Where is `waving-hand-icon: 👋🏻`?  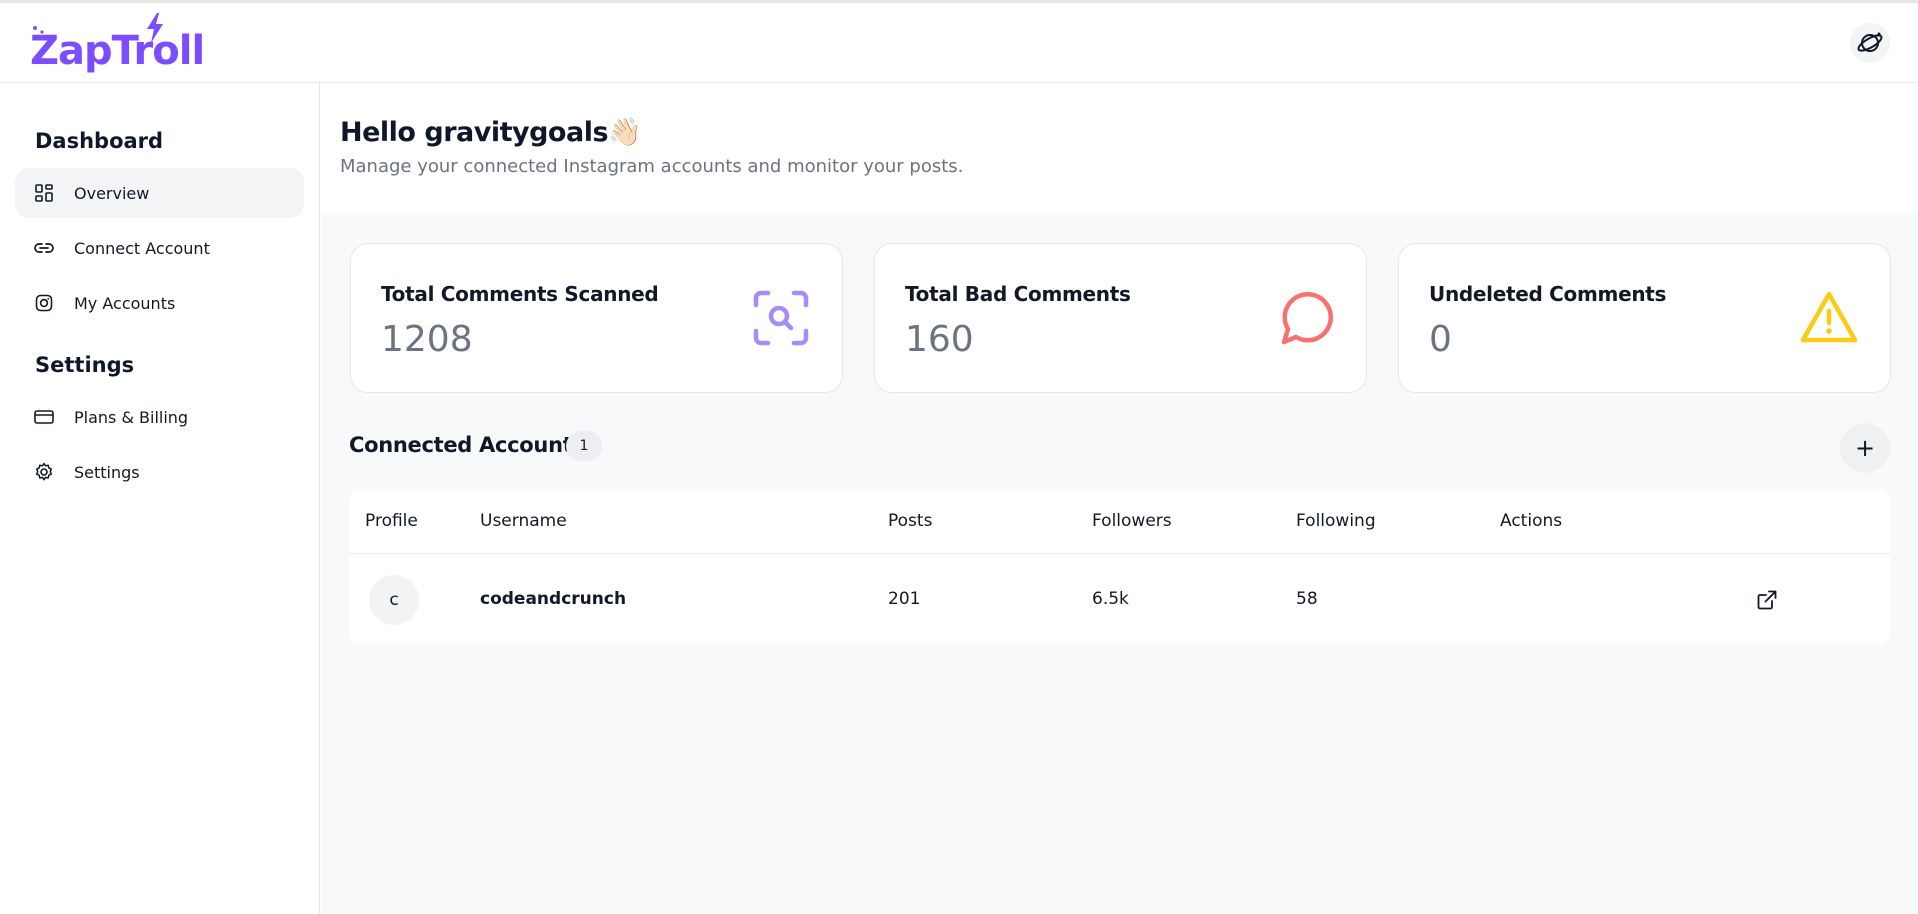 waving-hand-icon: 👋🏻 is located at coordinates (625, 132).